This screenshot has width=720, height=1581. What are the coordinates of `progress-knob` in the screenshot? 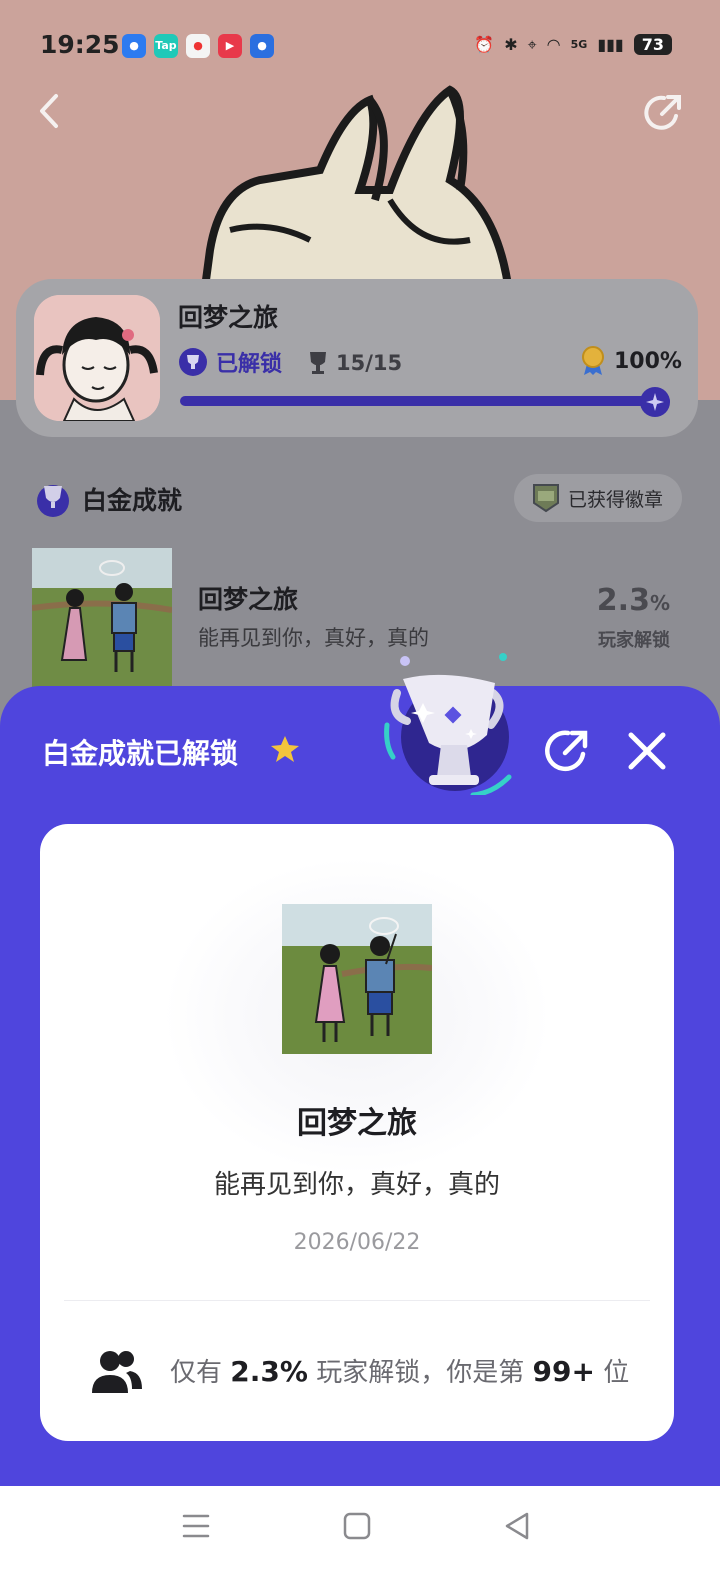 It's located at (655, 402).